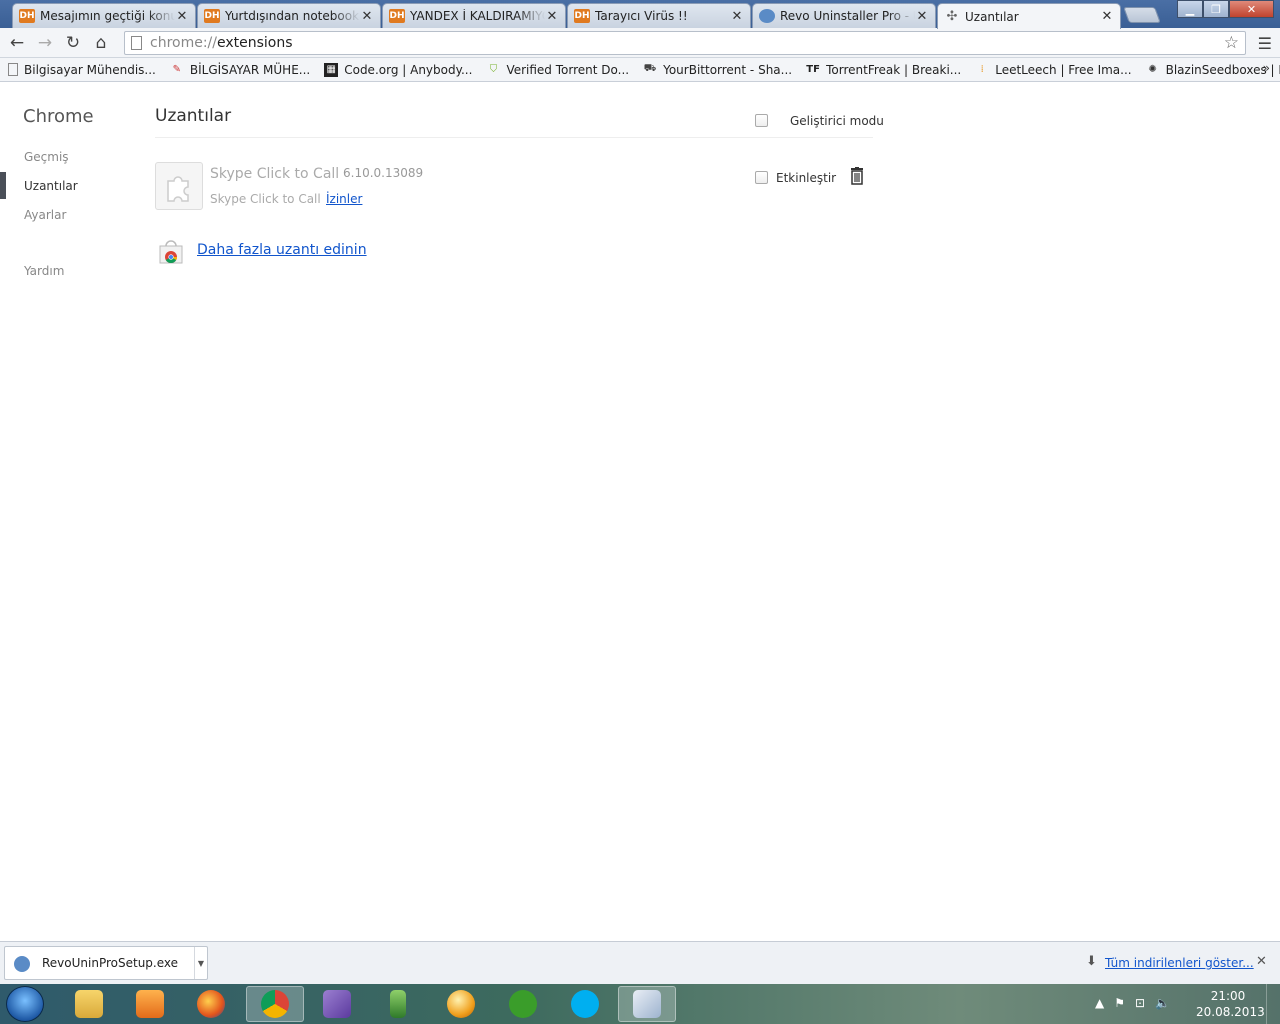 The height and width of the screenshot is (1024, 1280). I want to click on sidebar-item-history: Geçmiş, so click(46, 157).